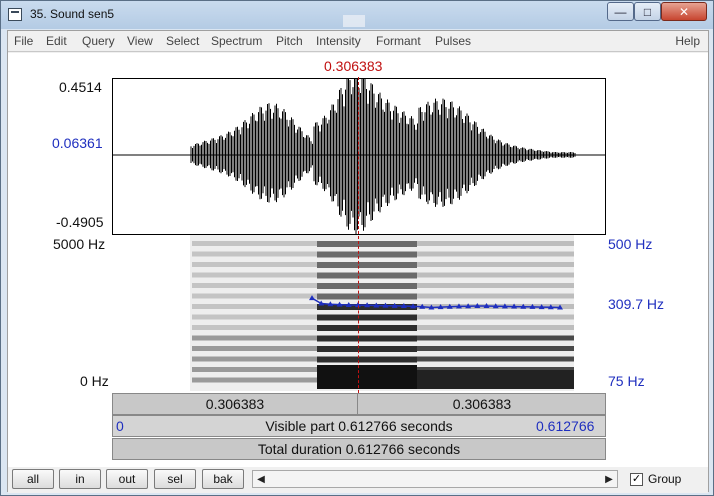 The width and height of the screenshot is (714, 496). I want to click on zoom-selection-button: sel, so click(175, 479).